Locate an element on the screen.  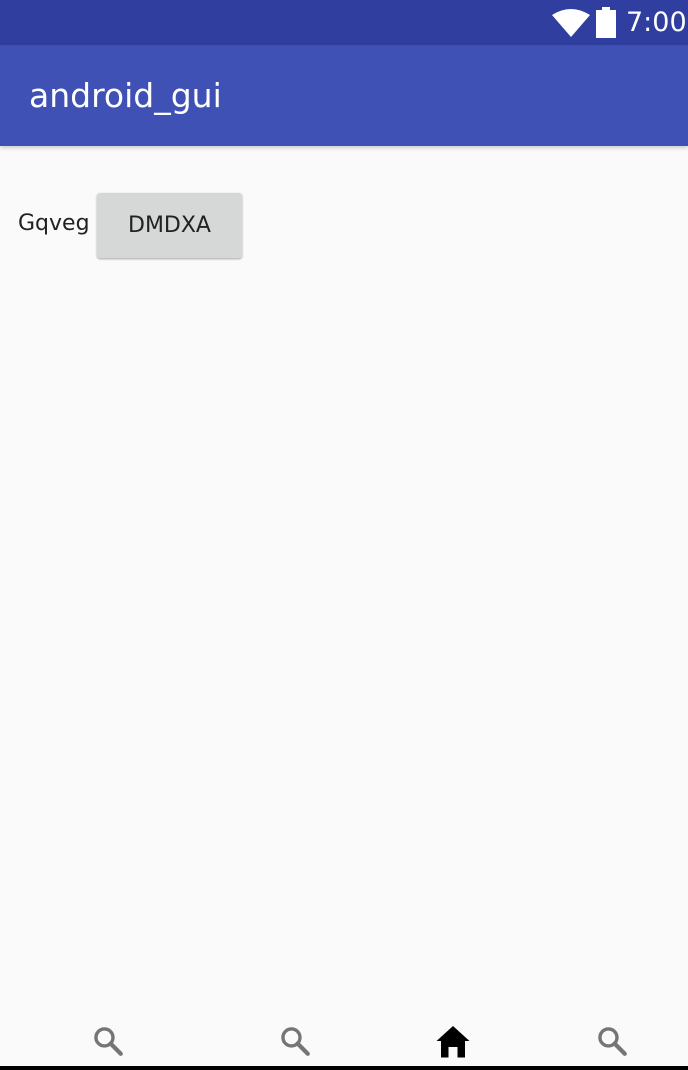
nav-item-home is located at coordinates (453, 1041).